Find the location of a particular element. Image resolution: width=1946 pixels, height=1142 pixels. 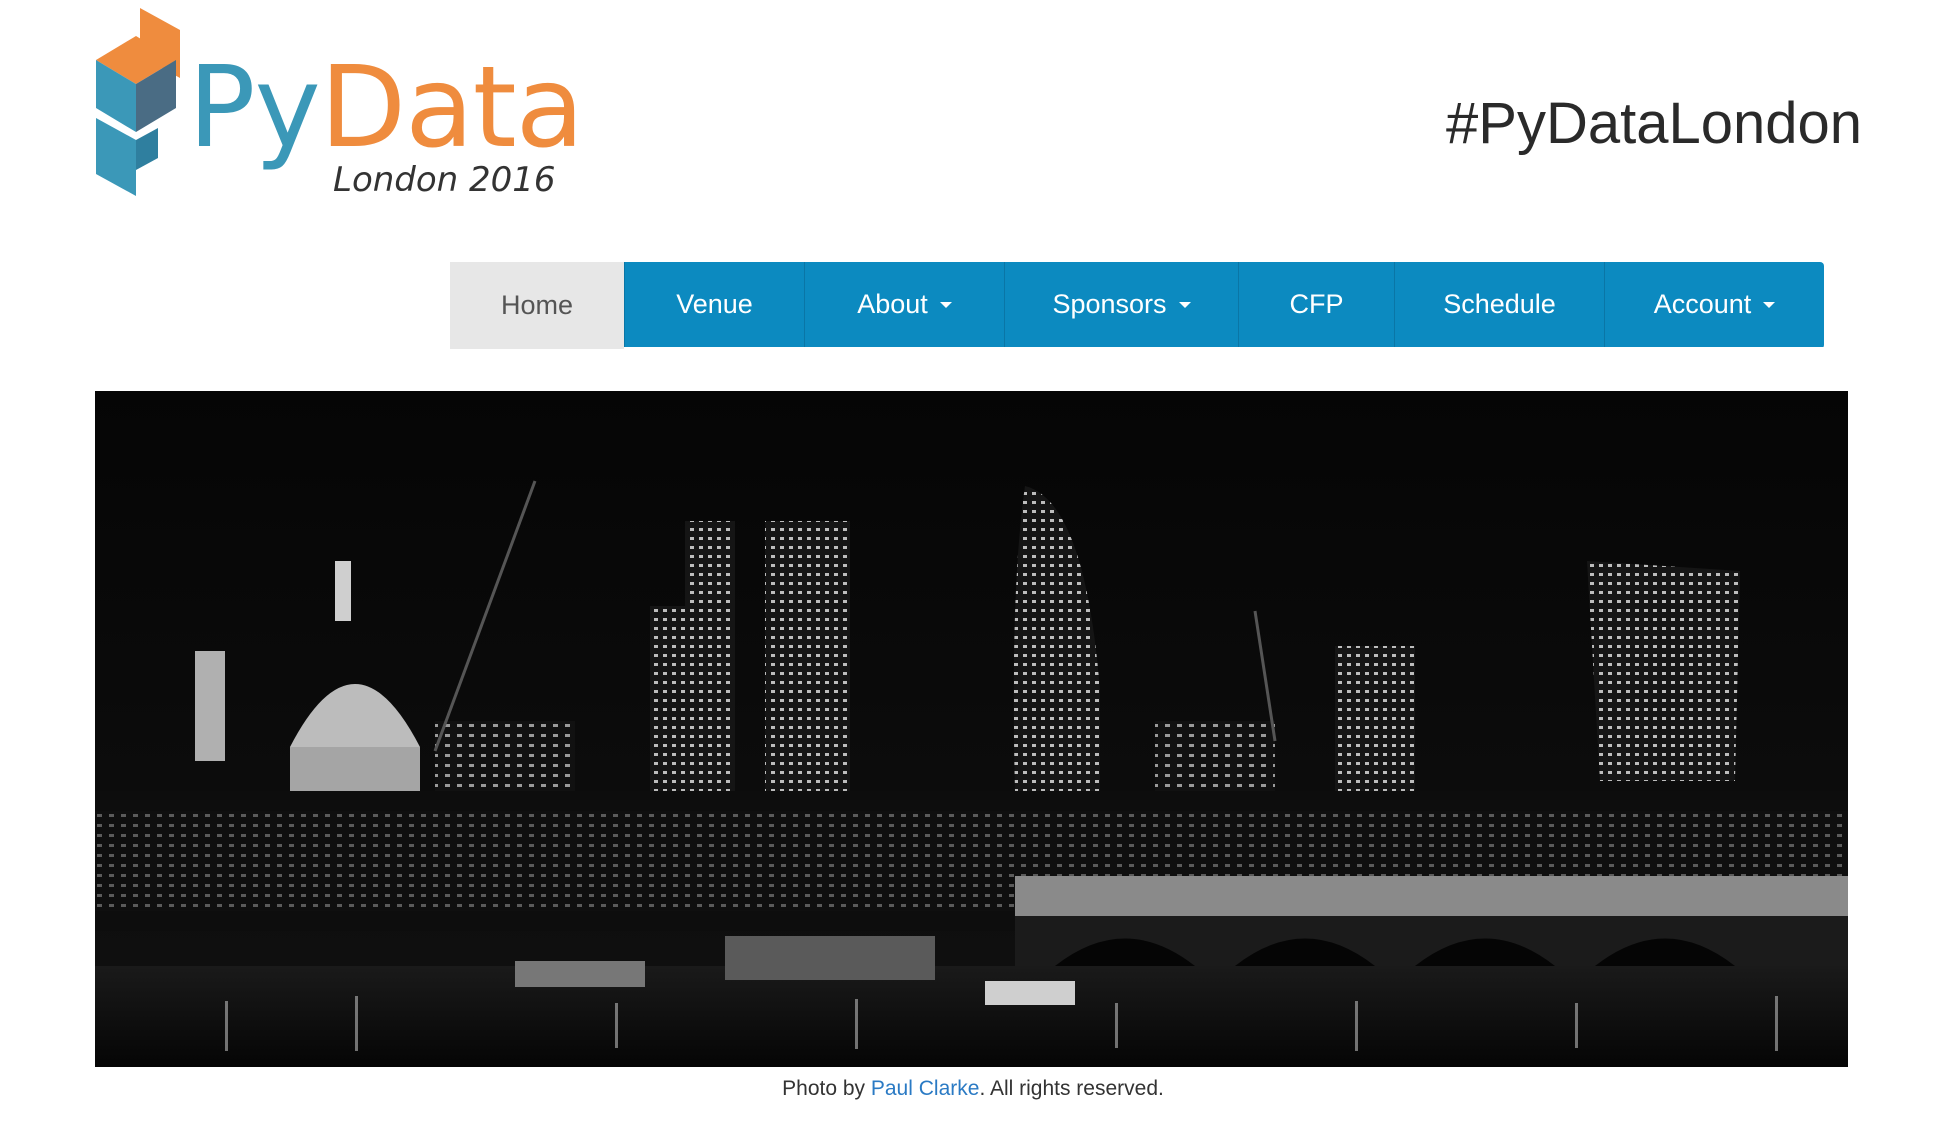

nav-cfp-label: CFP is located at coordinates (1316, 304).